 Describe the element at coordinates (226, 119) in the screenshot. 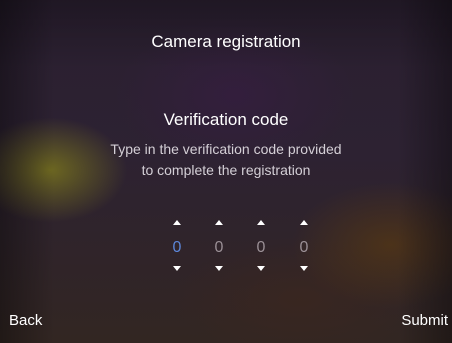

I see `section-heading: Verification code` at that location.